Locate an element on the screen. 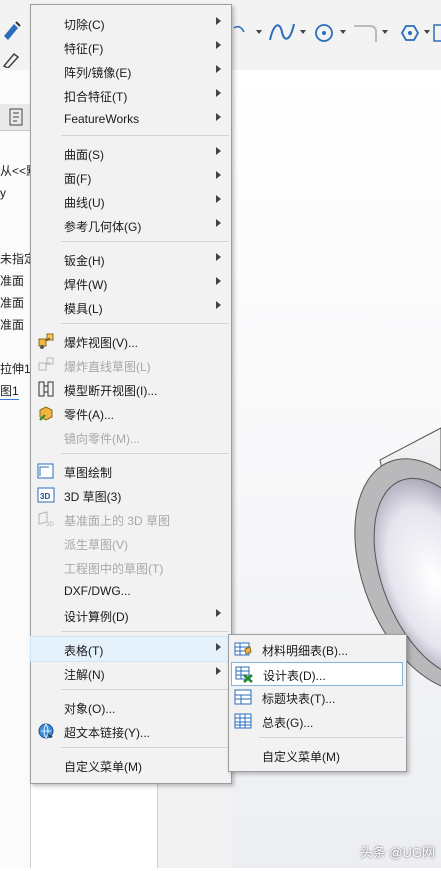  pencil-icon is located at coordinates (14, 59).